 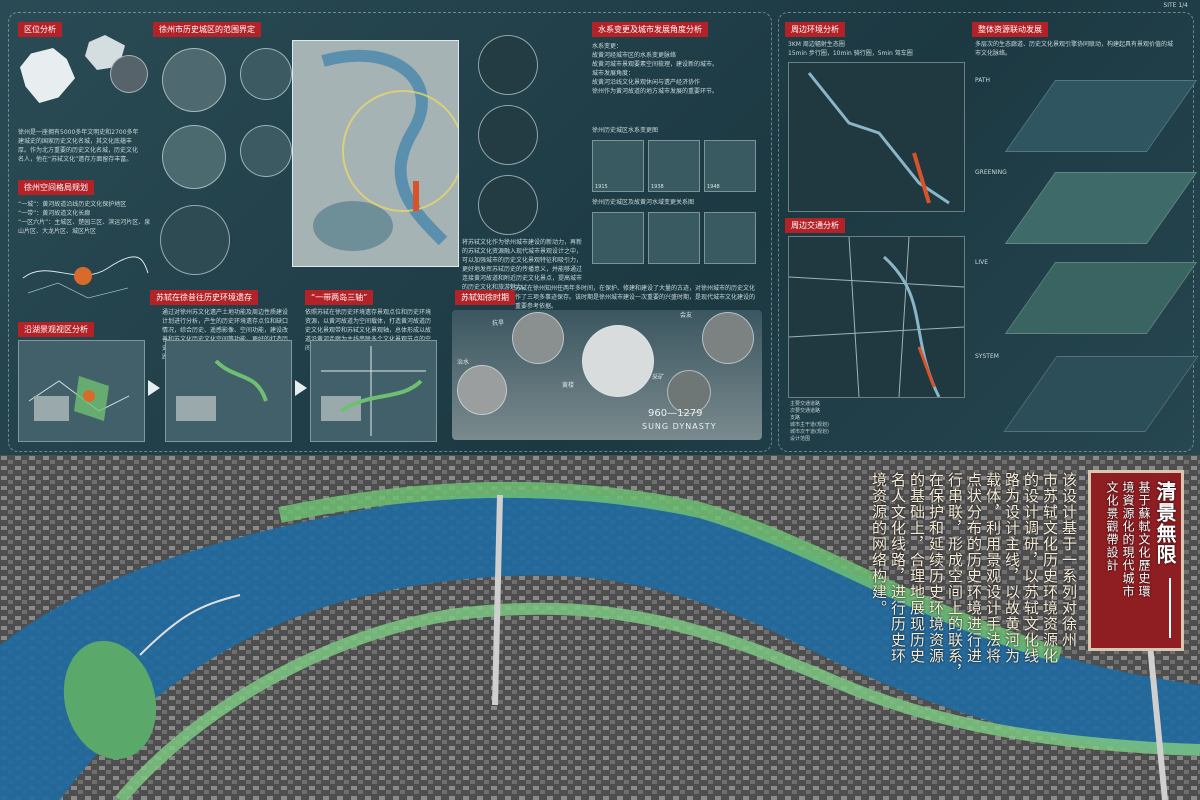 What do you see at coordinates (983, 80) in the screenshot?
I see `layer-path-label: PATH` at bounding box center [983, 80].